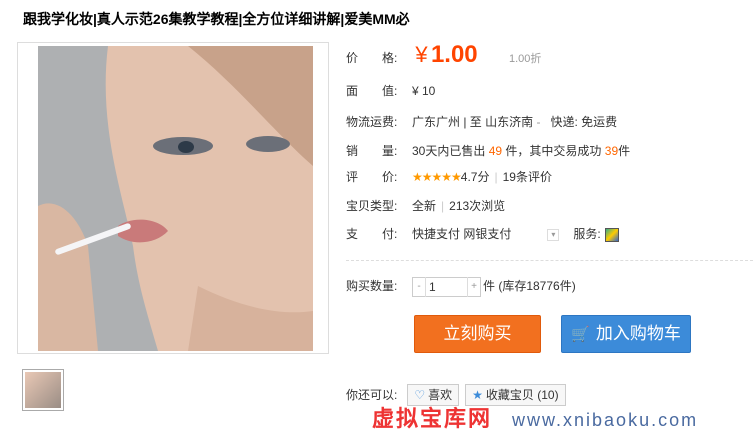 The height and width of the screenshot is (442, 753). What do you see at coordinates (424, 91) in the screenshot?
I see `face-value: ¥ 10` at bounding box center [424, 91].